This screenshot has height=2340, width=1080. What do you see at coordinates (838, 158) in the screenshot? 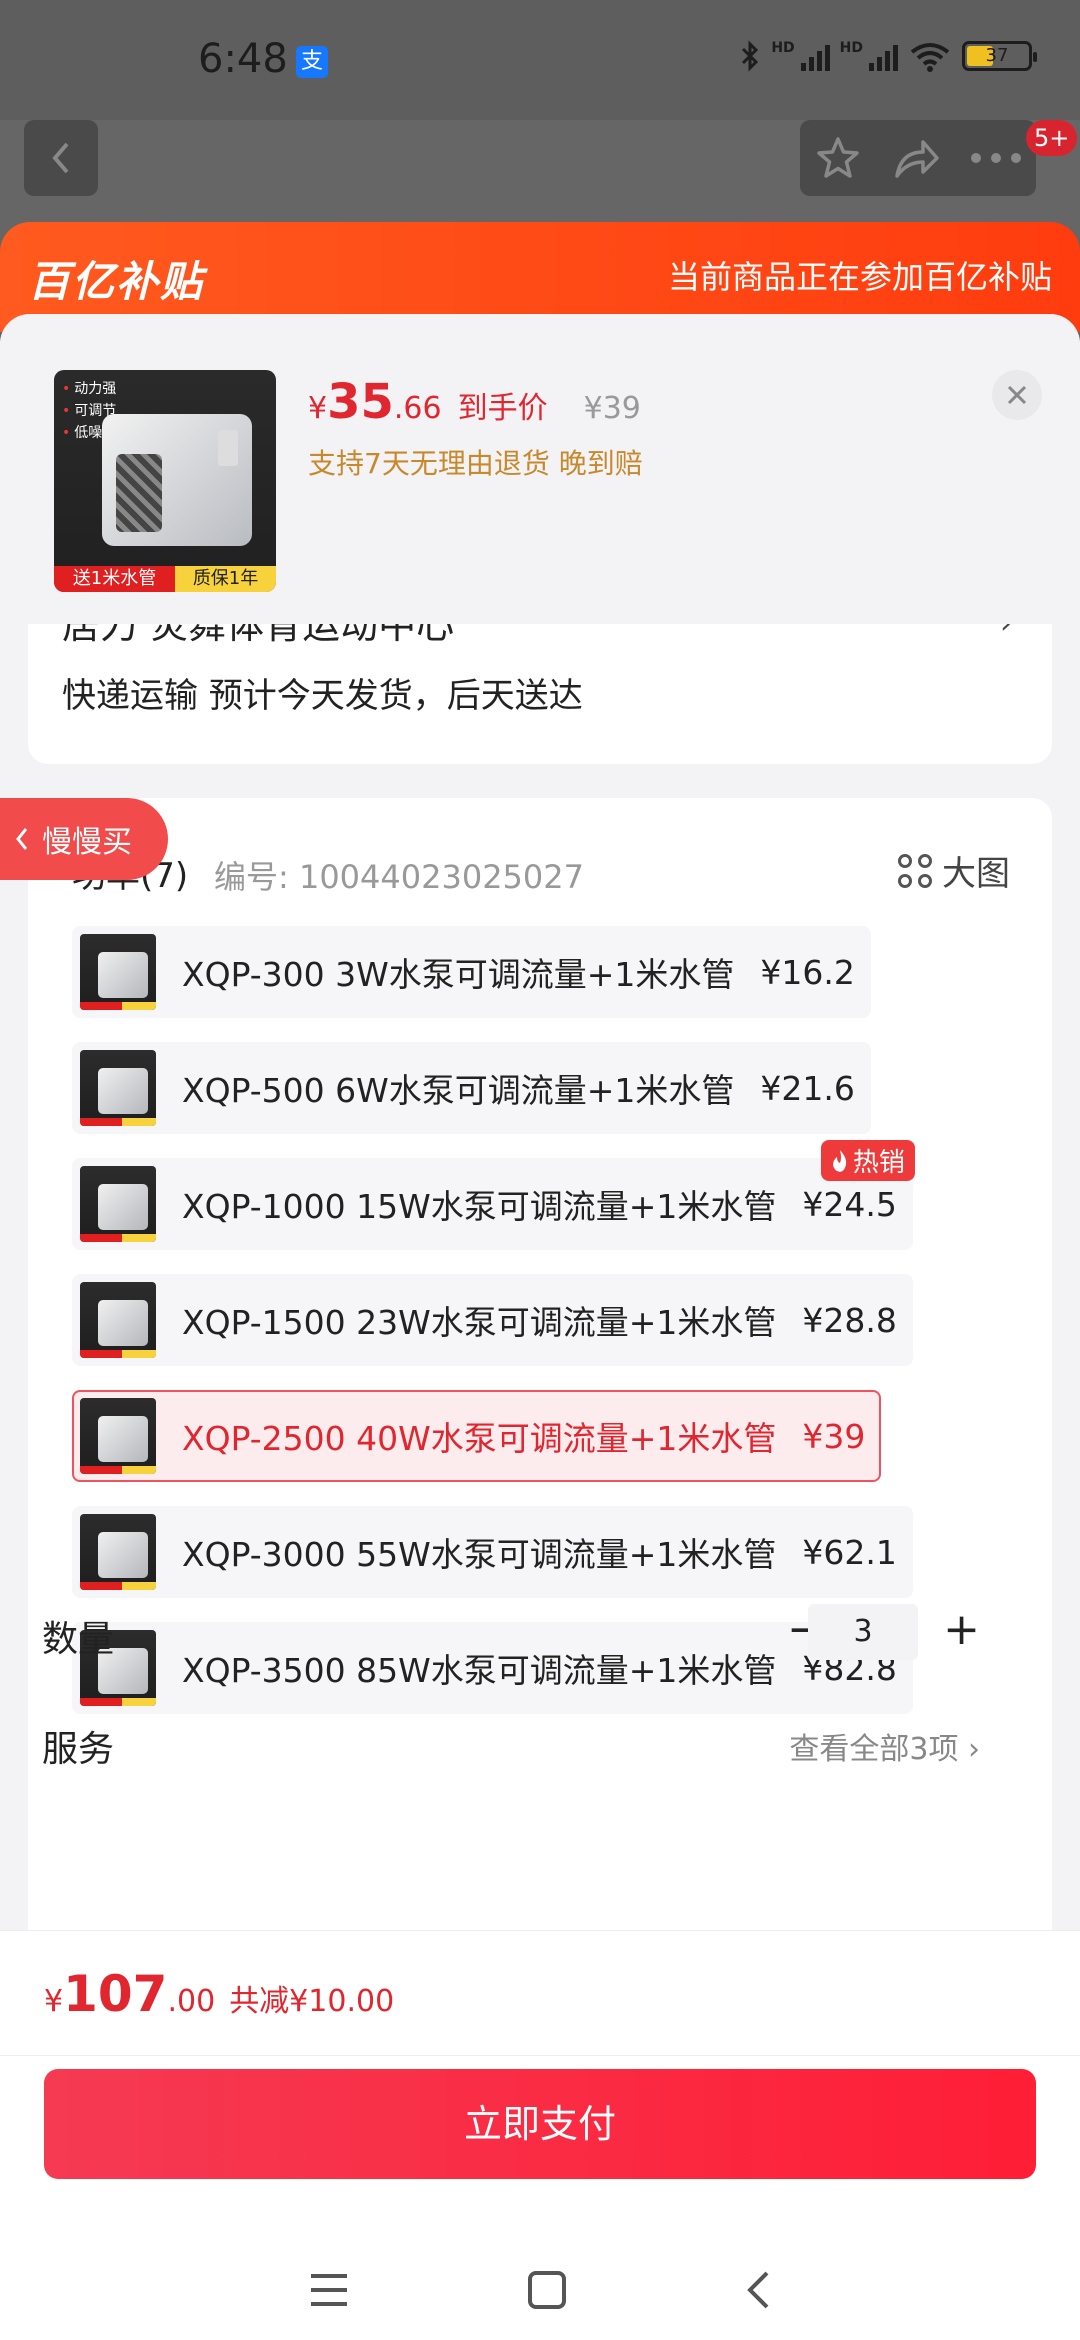
I see `star-icon` at bounding box center [838, 158].